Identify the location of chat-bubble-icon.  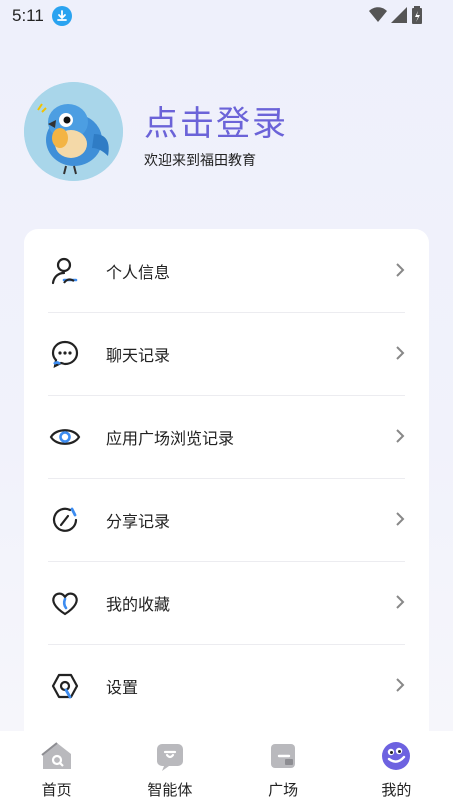
(65, 354).